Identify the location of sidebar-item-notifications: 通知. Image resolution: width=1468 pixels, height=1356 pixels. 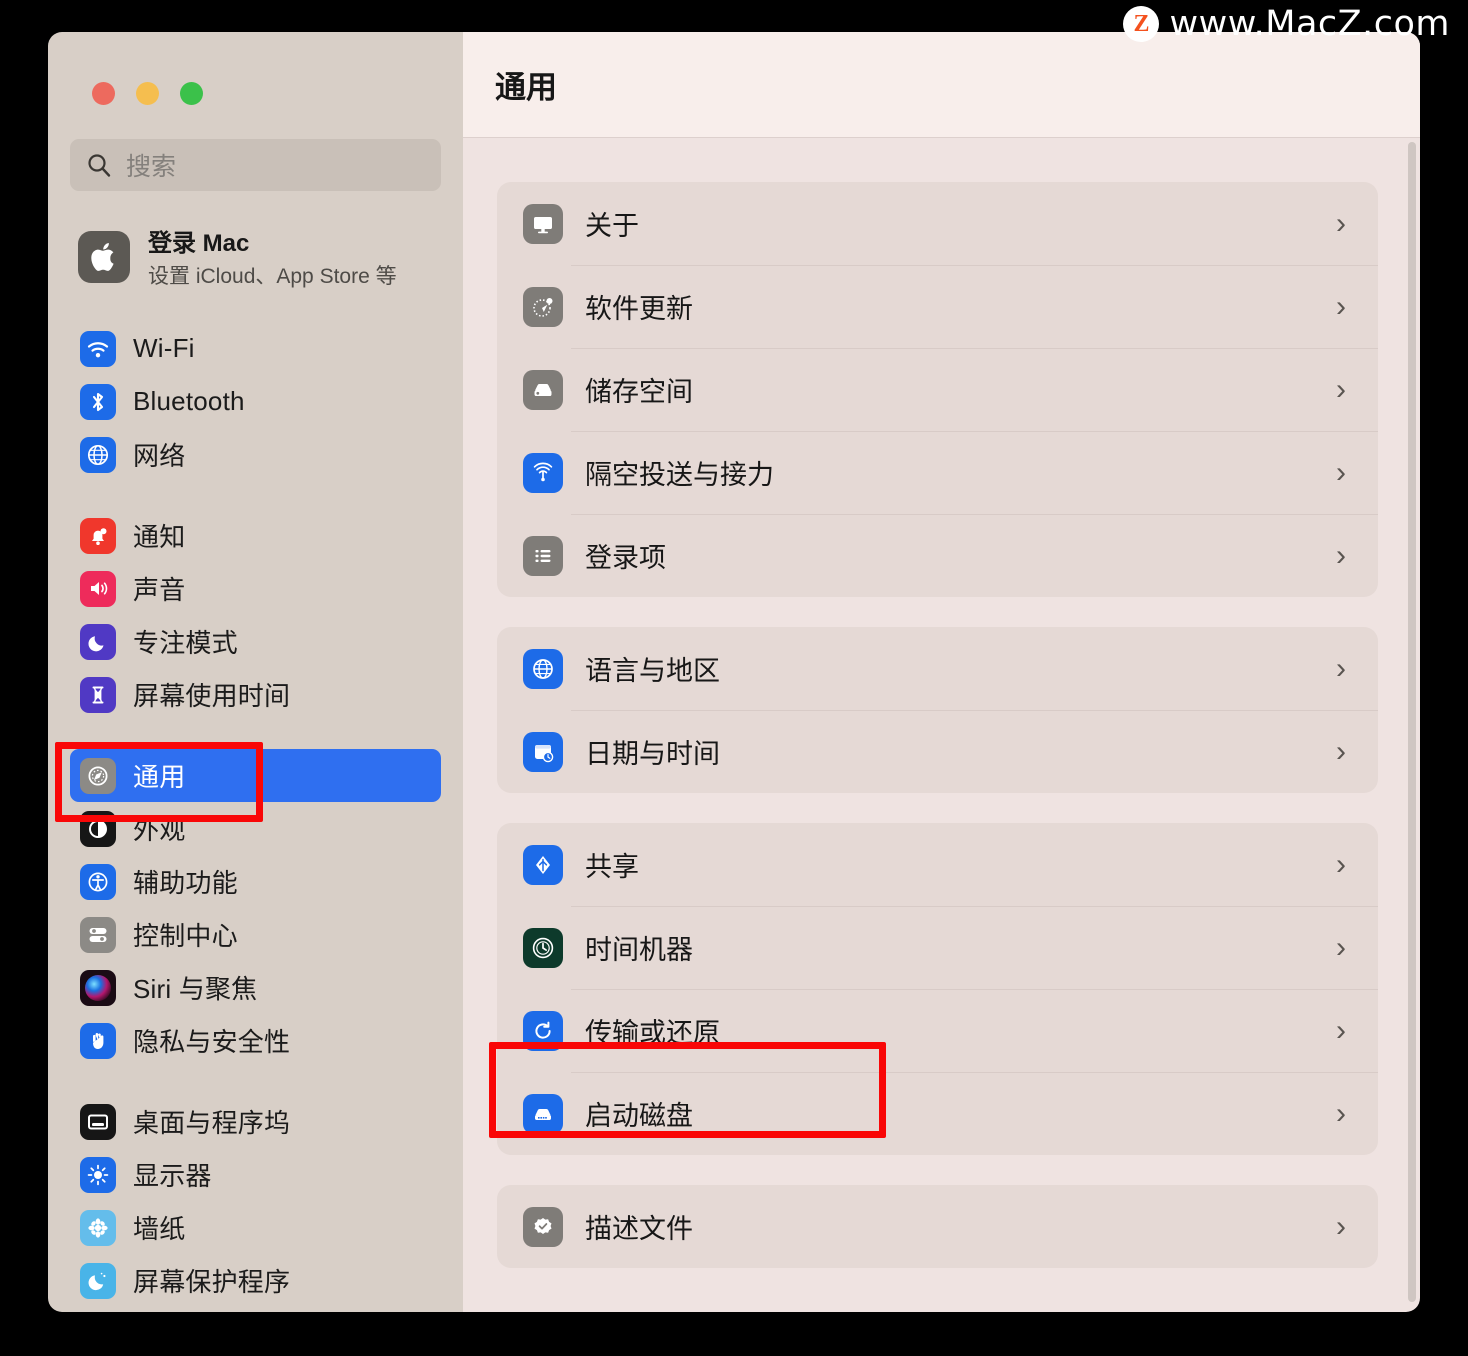
(255, 535).